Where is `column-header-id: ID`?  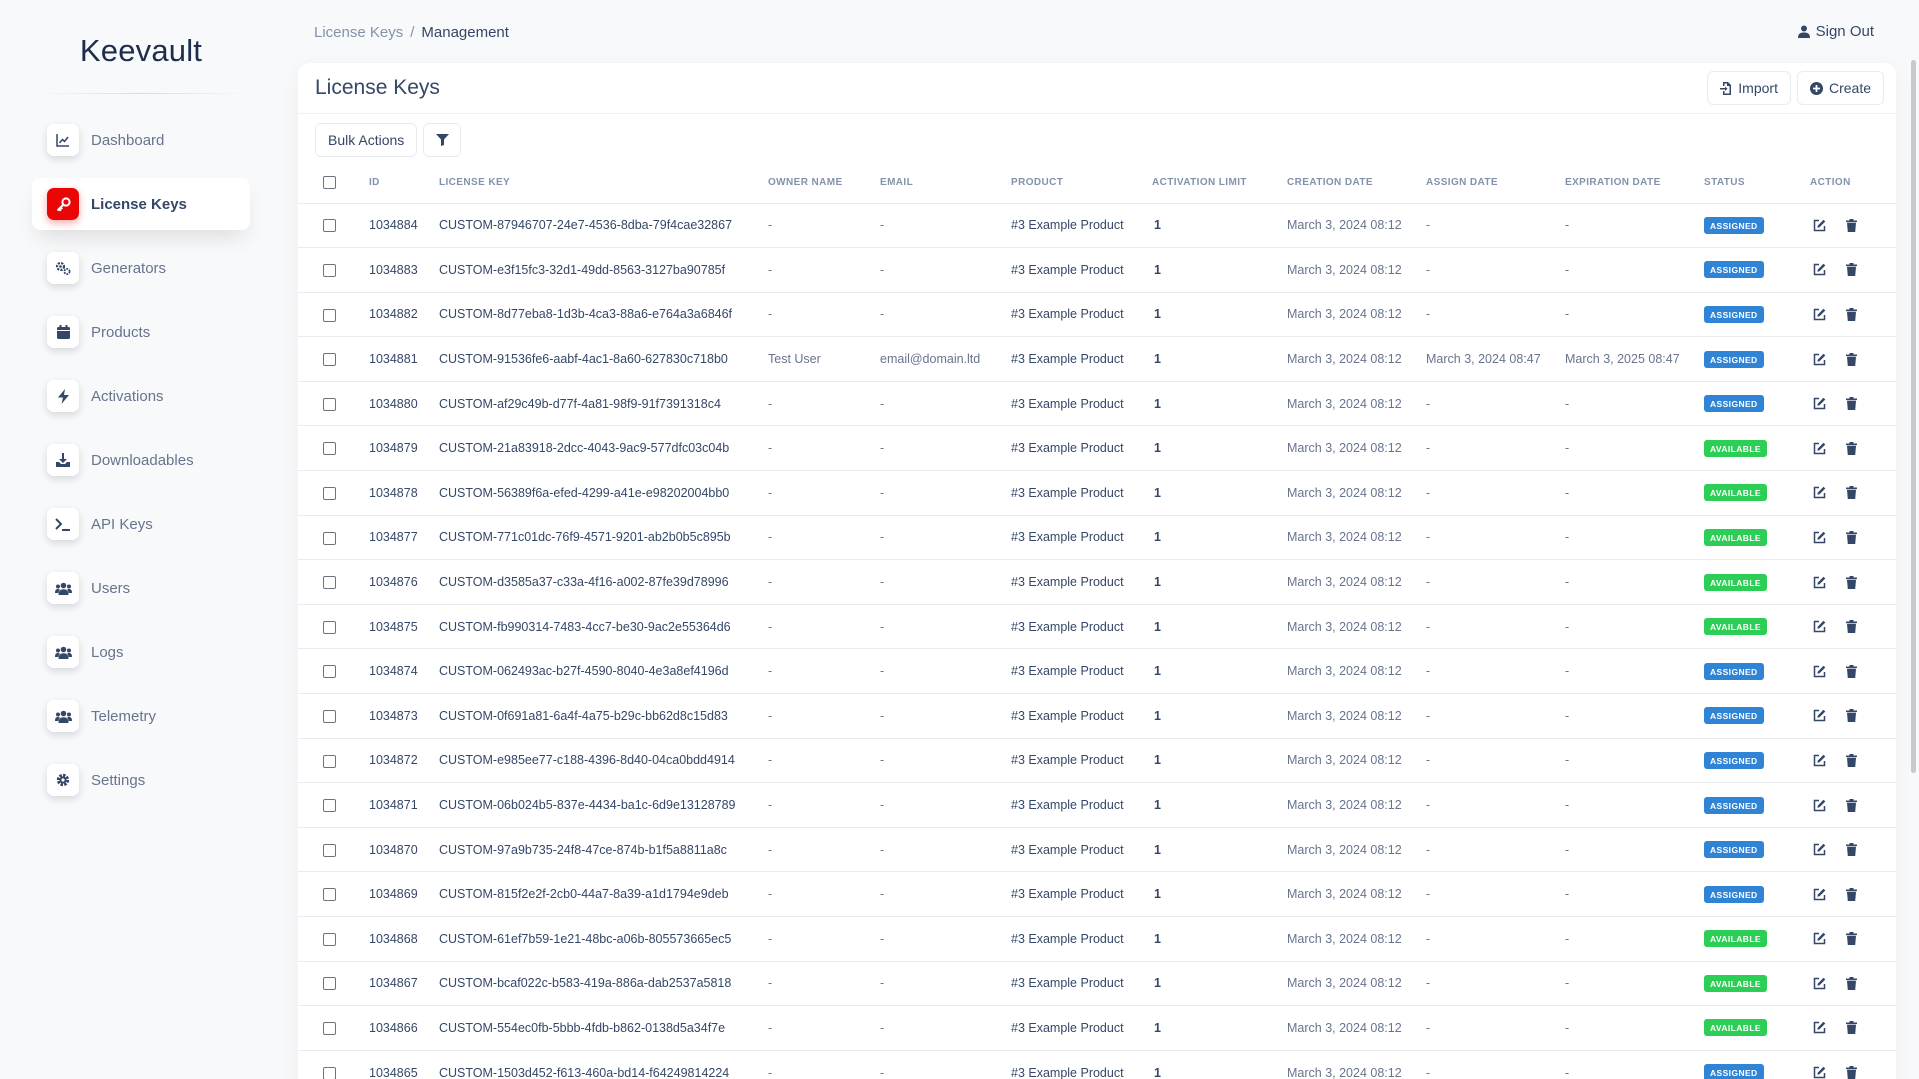
column-header-id: ID is located at coordinates (404, 183).